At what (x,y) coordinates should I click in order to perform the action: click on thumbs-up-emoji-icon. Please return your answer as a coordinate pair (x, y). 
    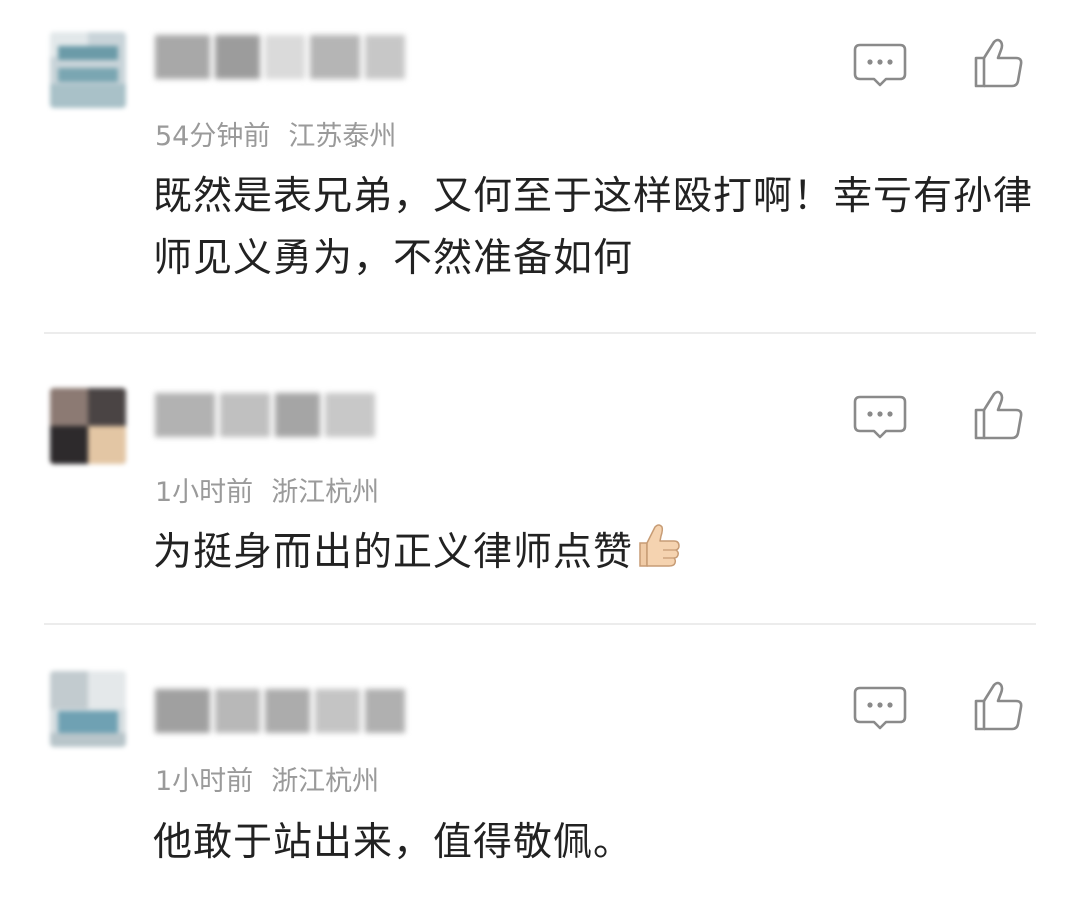
    Looking at the image, I should click on (658, 555).